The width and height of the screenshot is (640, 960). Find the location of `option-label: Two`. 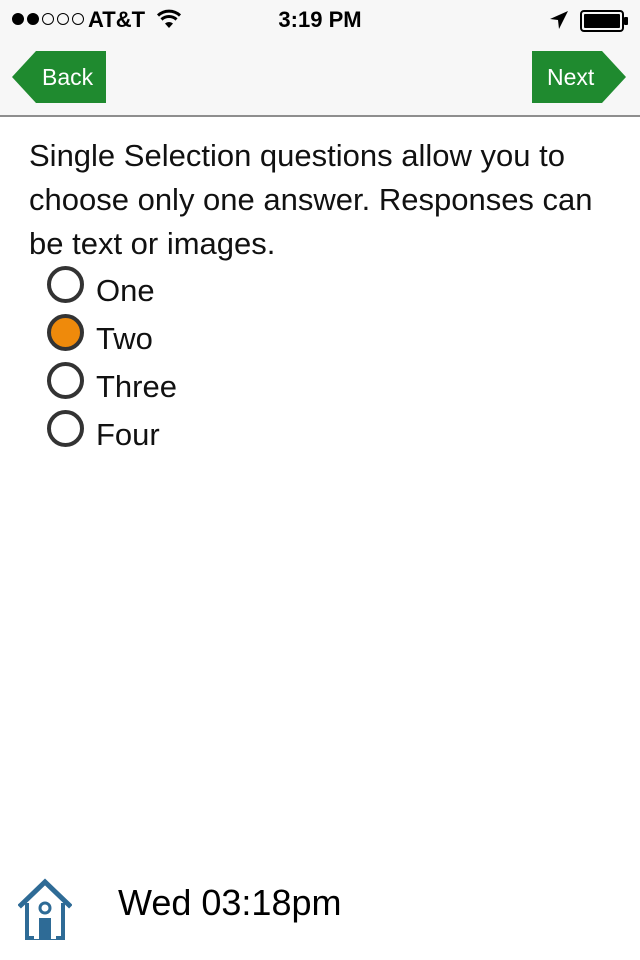

option-label: Two is located at coordinates (124, 338).